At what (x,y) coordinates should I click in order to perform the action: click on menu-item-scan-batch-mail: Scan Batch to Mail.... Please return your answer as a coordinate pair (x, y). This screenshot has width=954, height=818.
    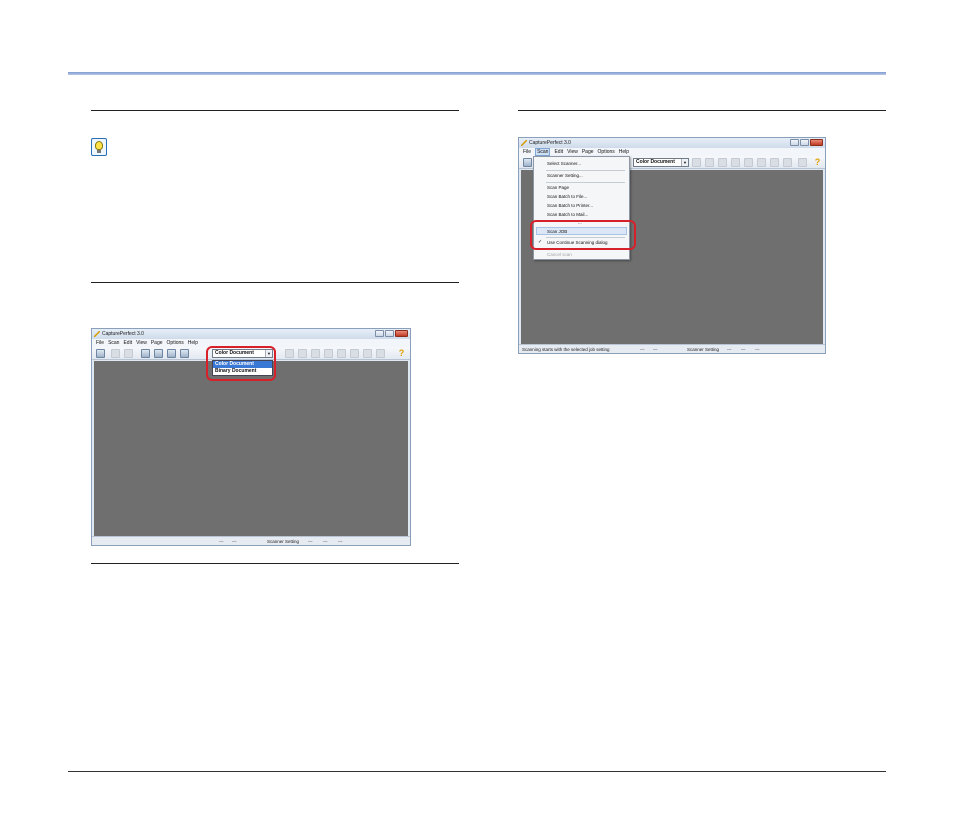
    Looking at the image, I should click on (567, 214).